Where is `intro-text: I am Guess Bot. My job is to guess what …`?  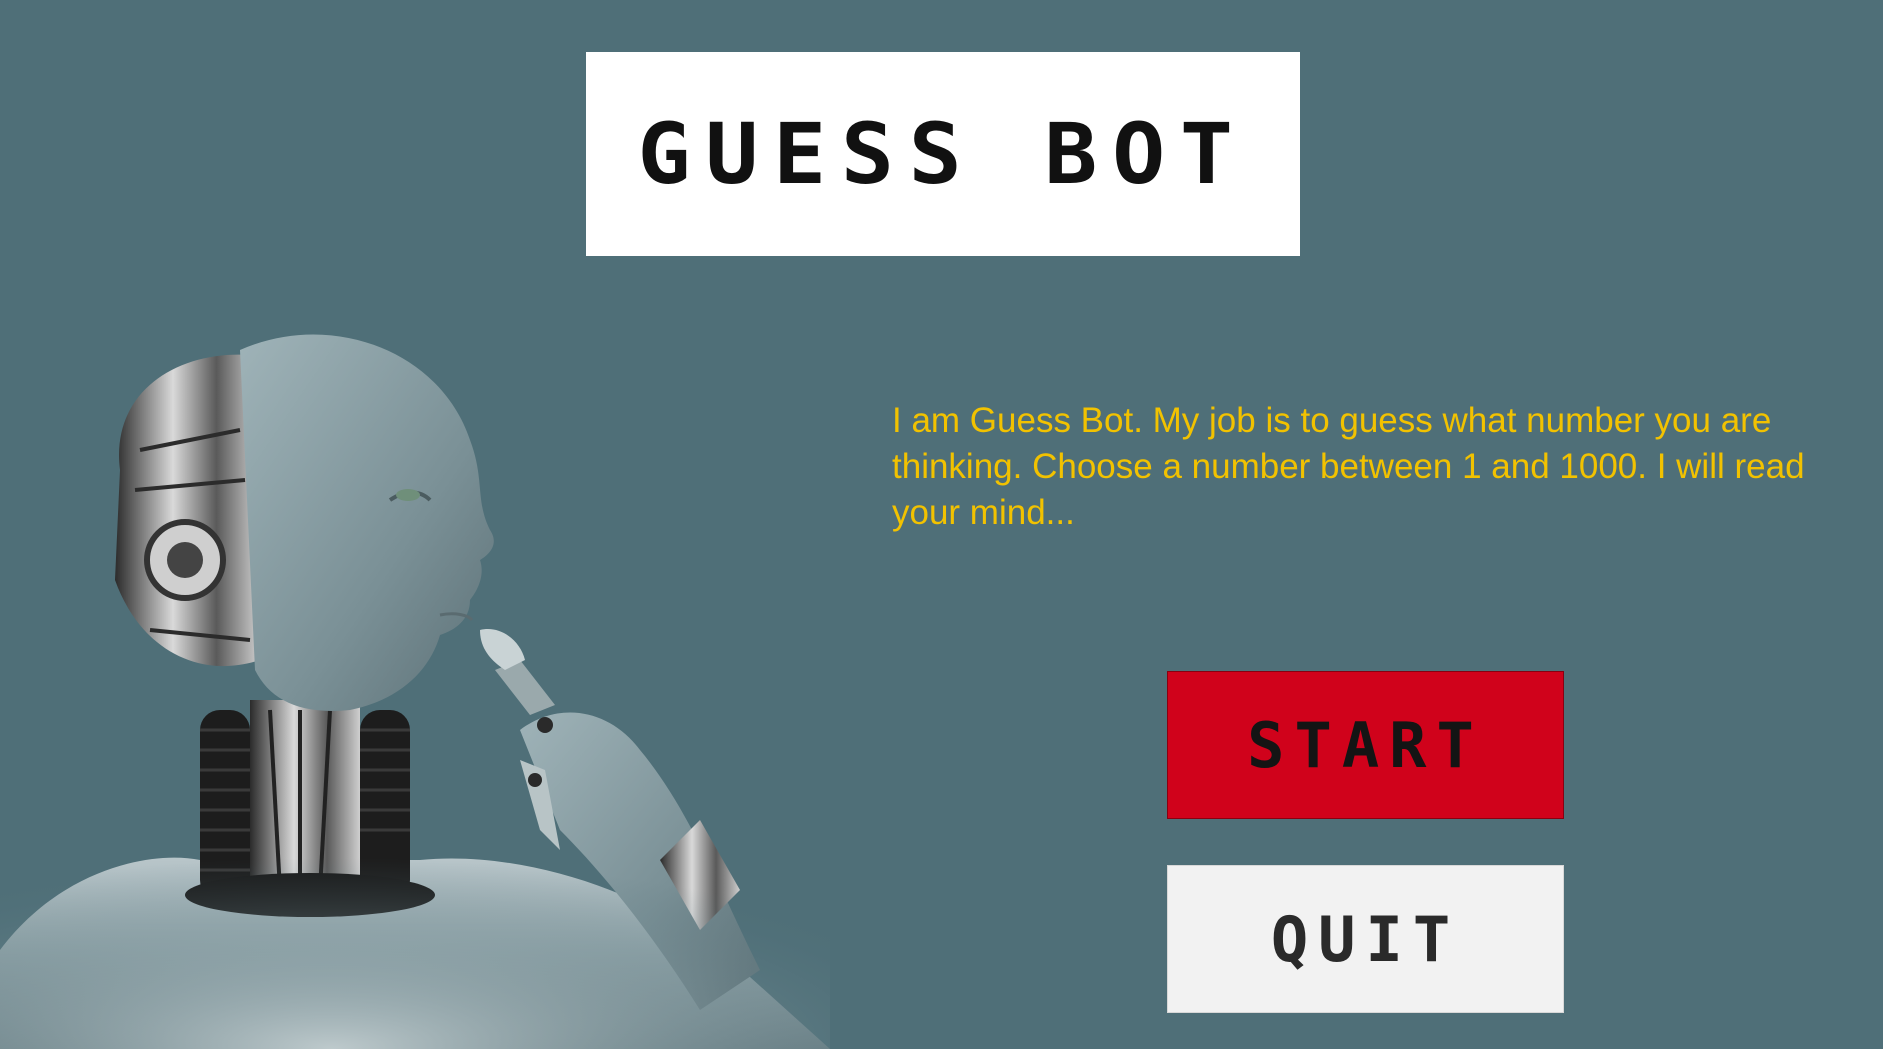
intro-text: I am Guess Bot. My job is to guess what … is located at coordinates (1348, 466).